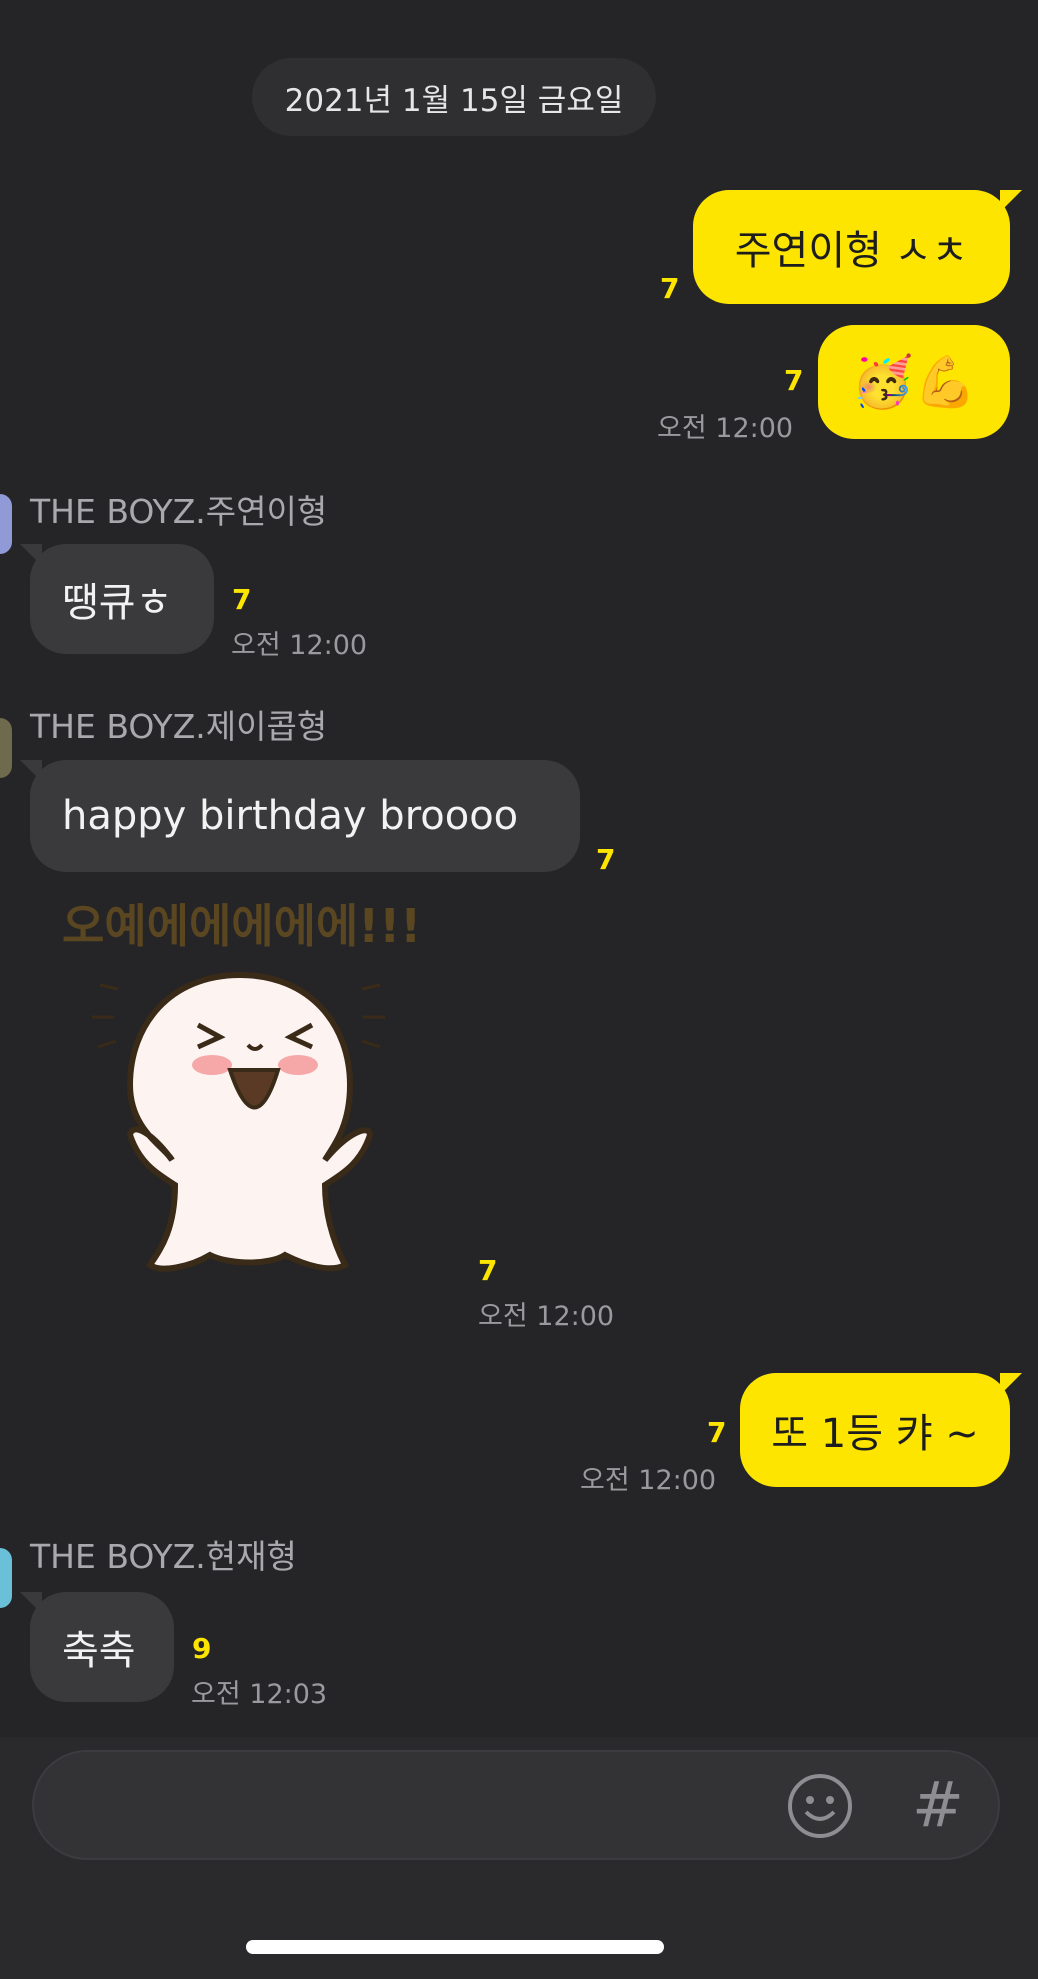 Image resolution: width=1038 pixels, height=1979 pixels. I want to click on message-text: 땡큐ㅎ, so click(117, 603).